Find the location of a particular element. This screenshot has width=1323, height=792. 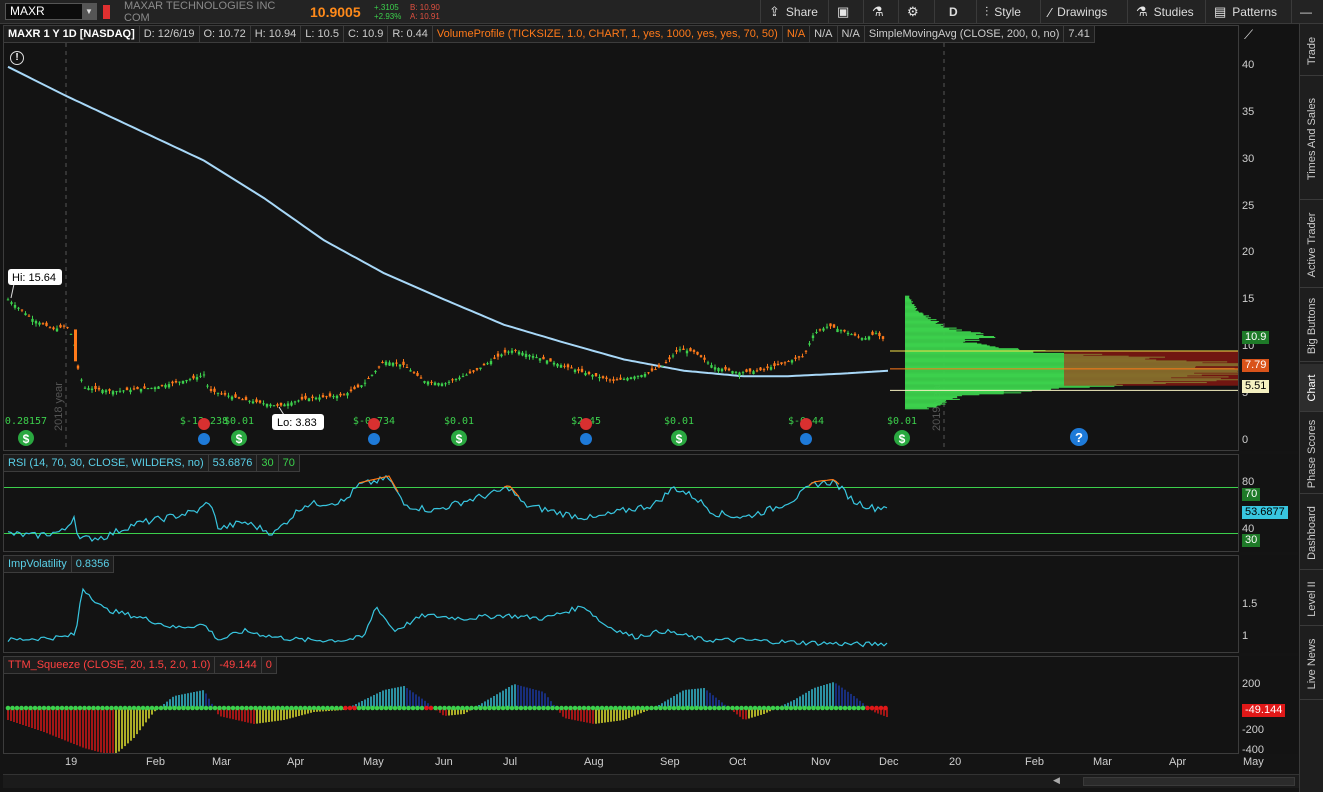

patterns-button: ▤ Patterns is located at coordinates (1247, 12).